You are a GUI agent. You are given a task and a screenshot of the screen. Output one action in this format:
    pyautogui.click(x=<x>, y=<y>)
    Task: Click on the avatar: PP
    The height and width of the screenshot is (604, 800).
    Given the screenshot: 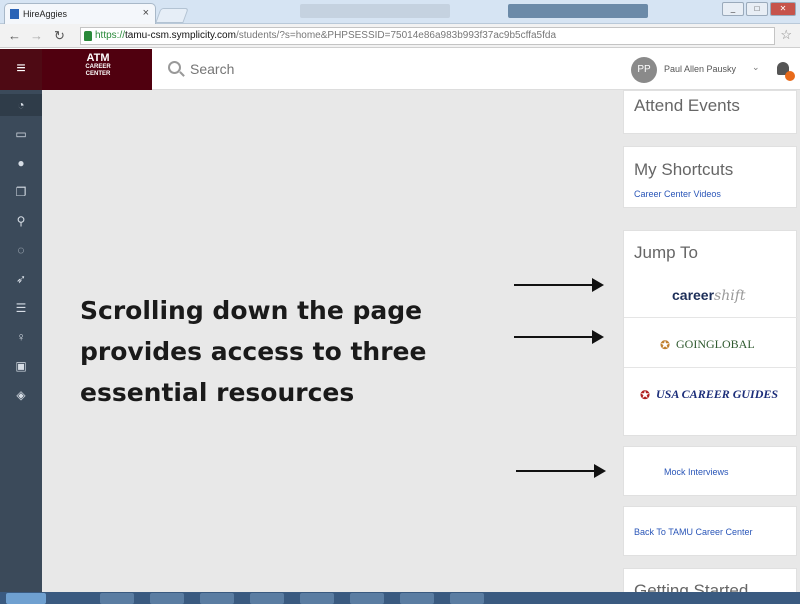 What is the action you would take?
    pyautogui.click(x=644, y=70)
    